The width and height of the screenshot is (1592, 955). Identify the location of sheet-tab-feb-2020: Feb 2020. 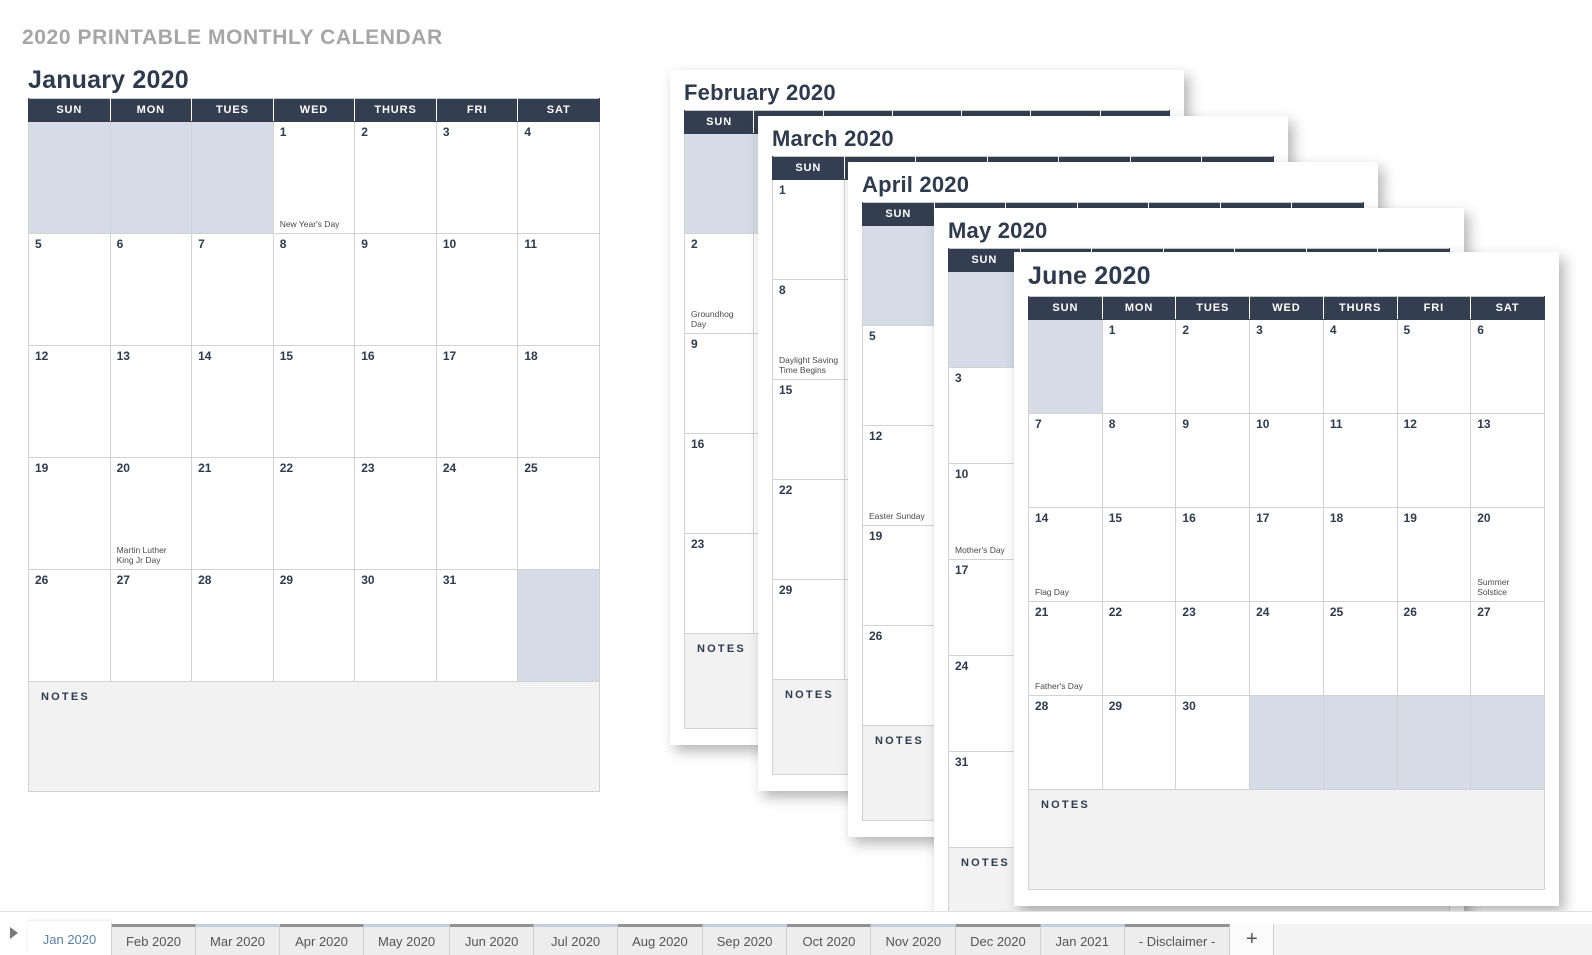
(154, 939).